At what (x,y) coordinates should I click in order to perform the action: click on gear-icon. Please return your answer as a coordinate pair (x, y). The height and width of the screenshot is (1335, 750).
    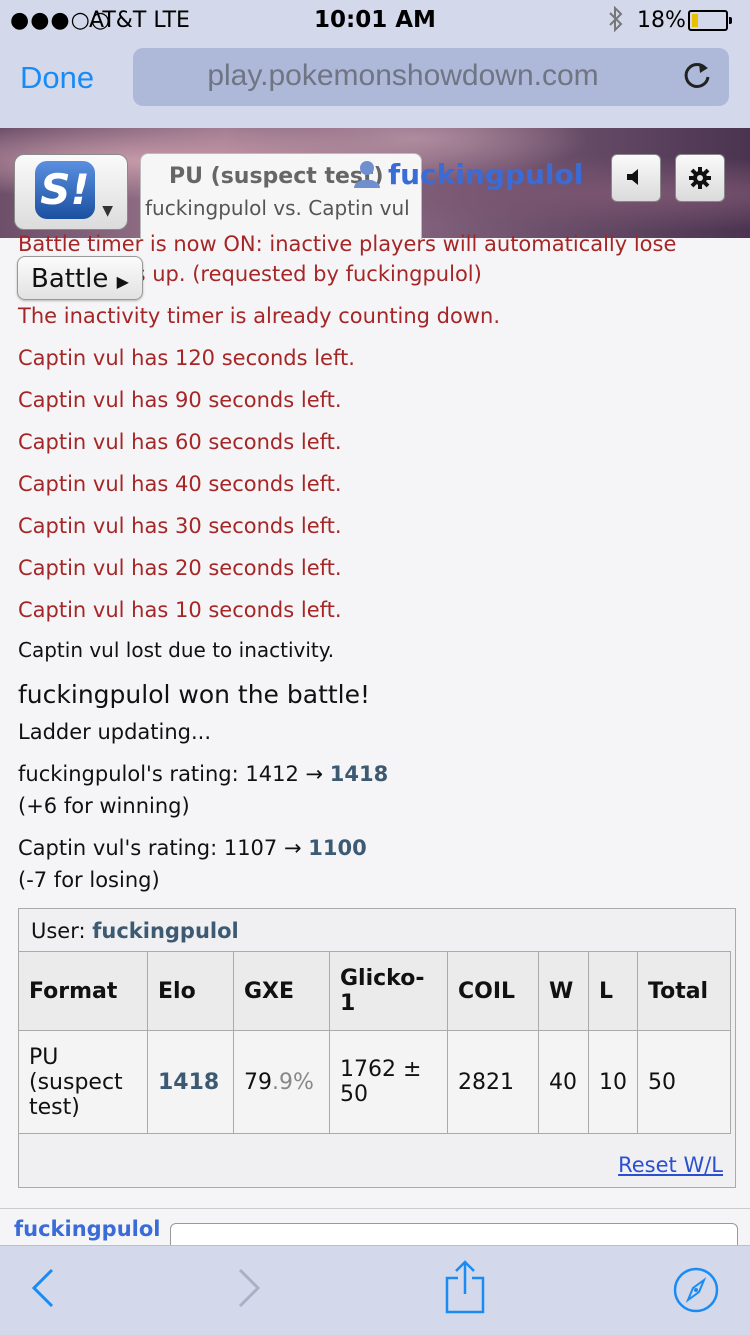
    Looking at the image, I should click on (700, 178).